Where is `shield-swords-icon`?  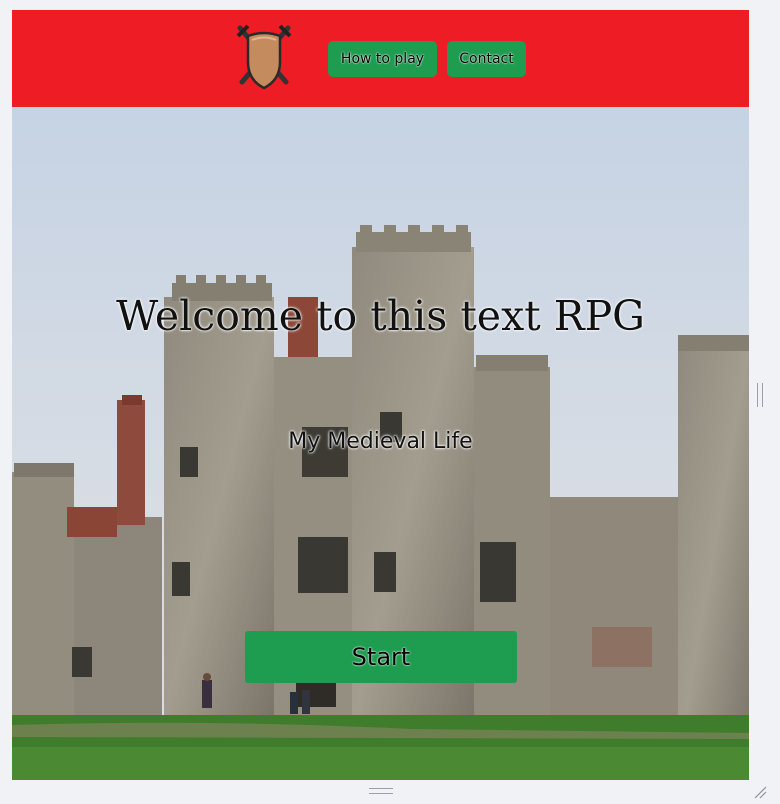 shield-swords-icon is located at coordinates (264, 58).